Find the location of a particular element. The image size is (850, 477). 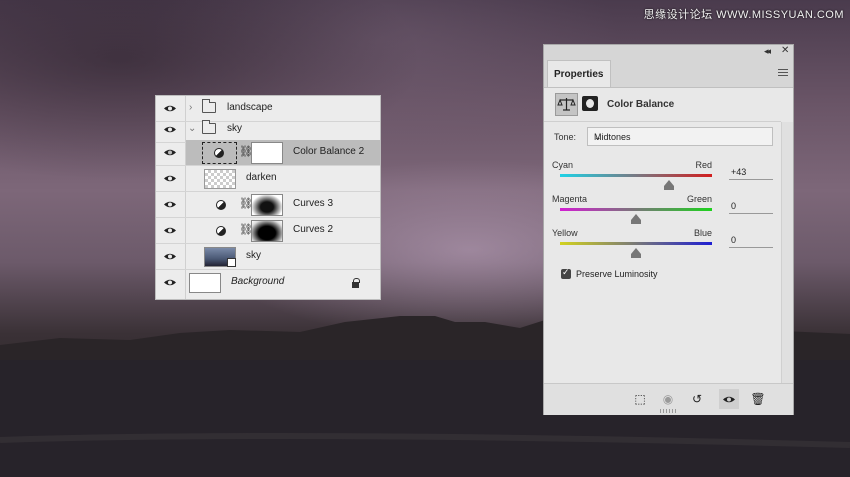

slider-value-field: +43 is located at coordinates (751, 173).